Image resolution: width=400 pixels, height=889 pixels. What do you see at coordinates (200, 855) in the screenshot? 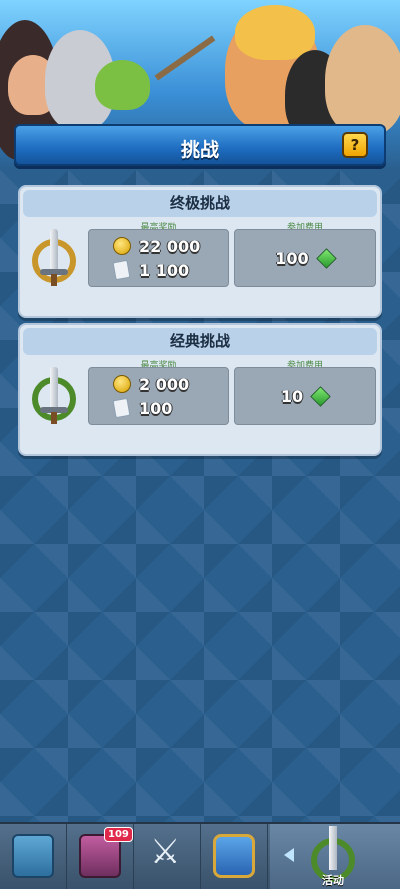
I see `bottom-nav: 109 ⚔ 活动` at bounding box center [200, 855].